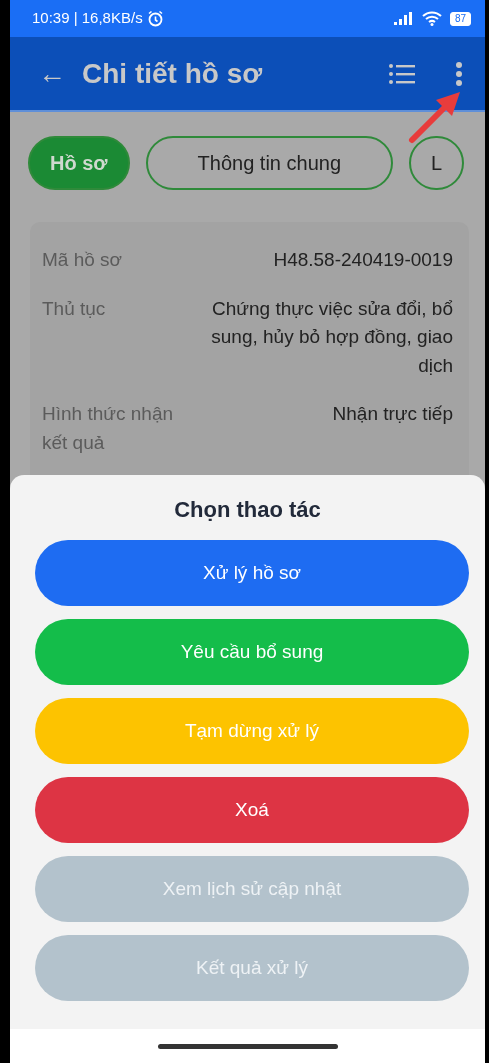 The height and width of the screenshot is (1063, 489). I want to click on field-label: Hình thức nhận kết quả, so click(108, 428).